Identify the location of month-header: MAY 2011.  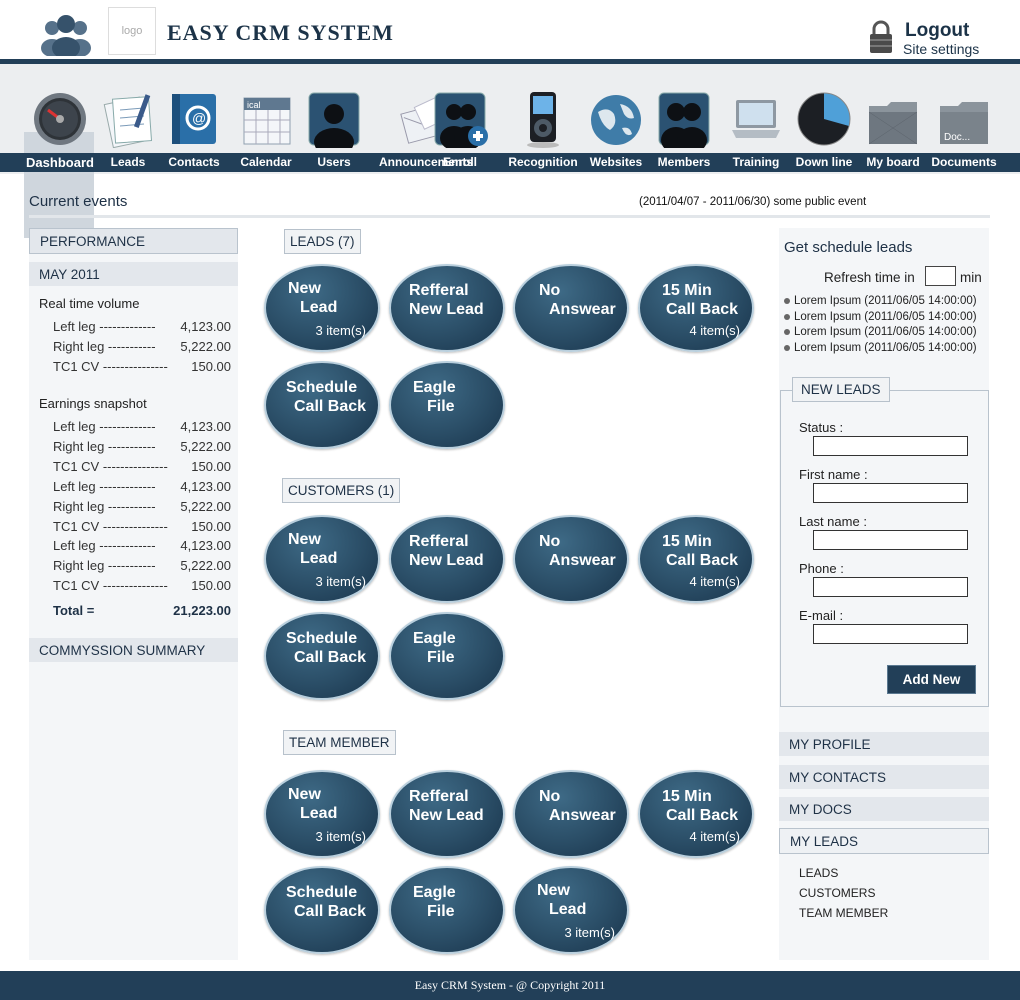
(133, 274).